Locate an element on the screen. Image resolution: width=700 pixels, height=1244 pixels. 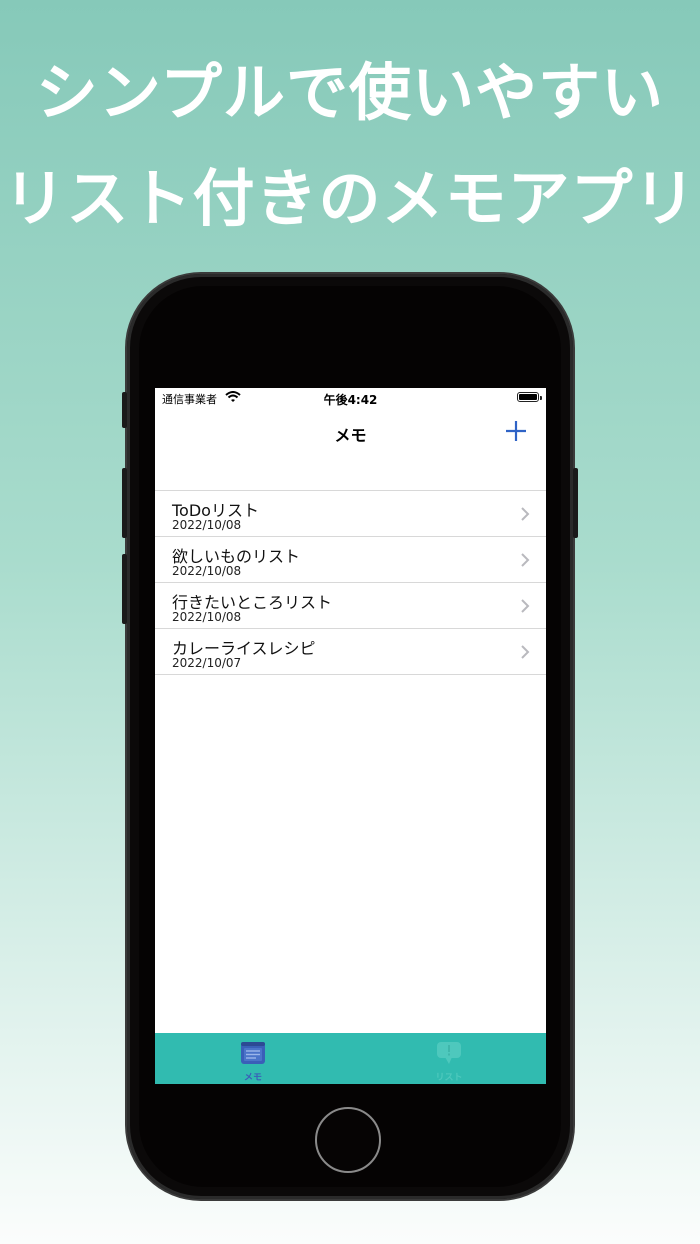
battery-icon is located at coordinates (529, 397).